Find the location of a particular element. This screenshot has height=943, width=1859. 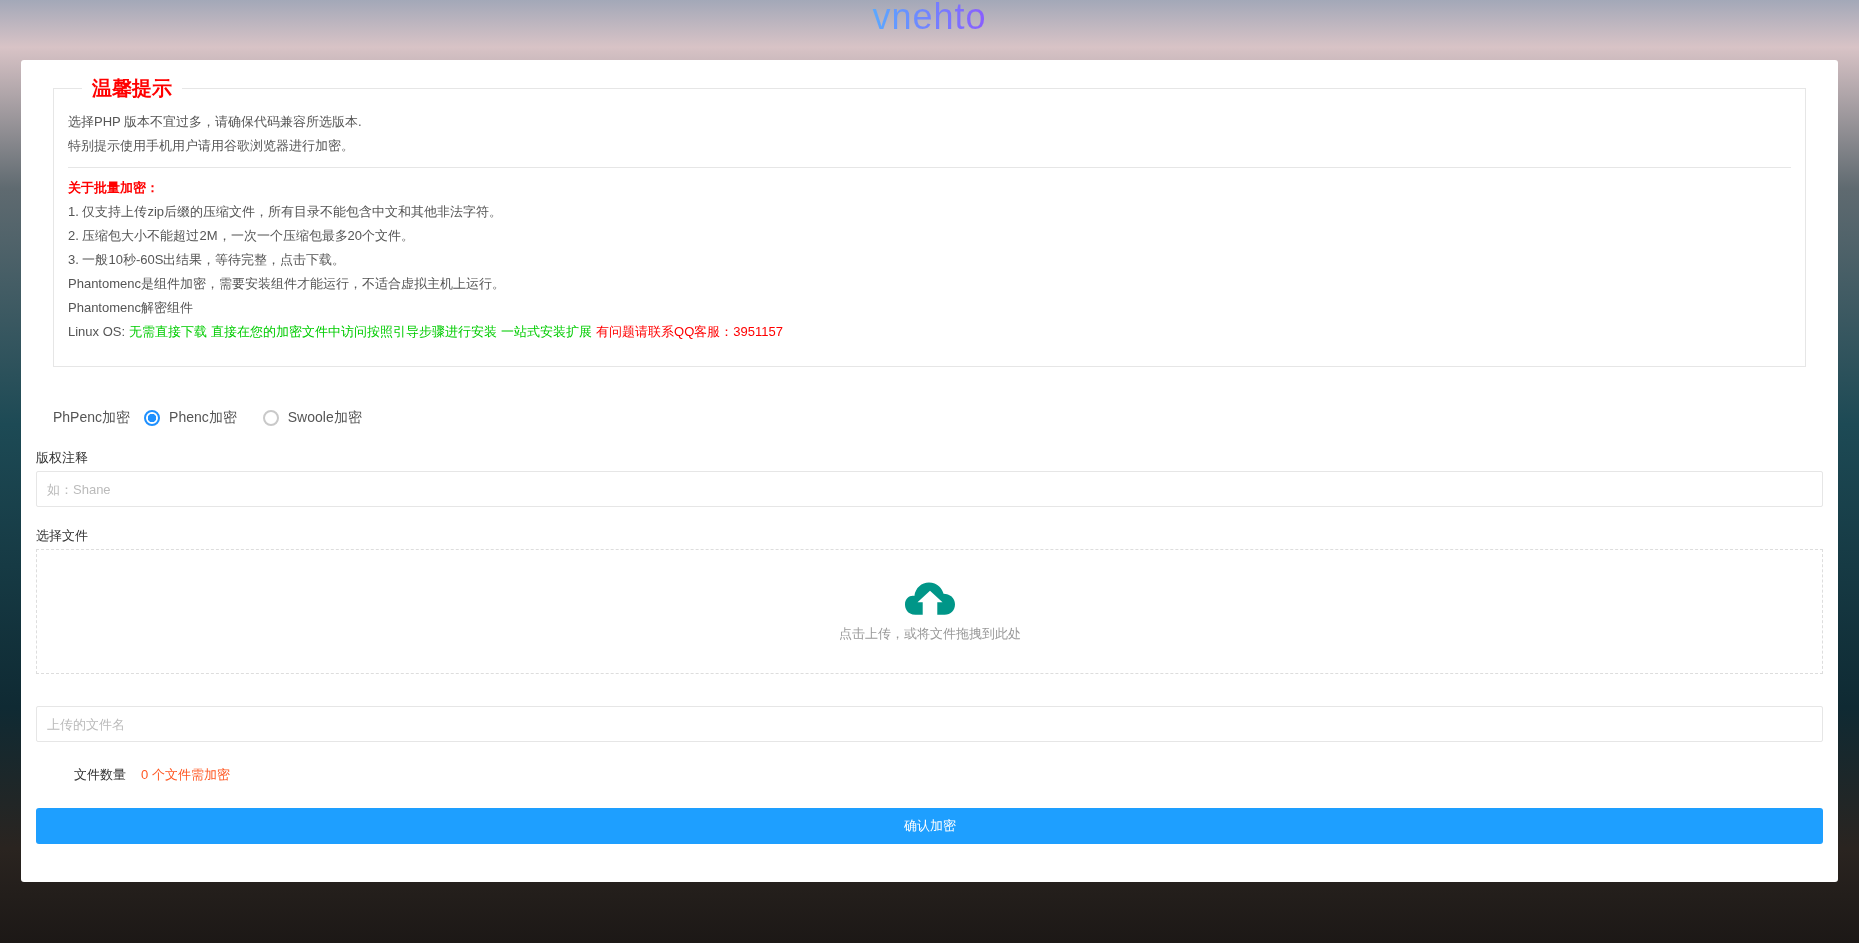

notice-text: Phantomenc是组件加密，需要安装组件才能运行，不适合虚拟主机上运行。 is located at coordinates (286, 284).